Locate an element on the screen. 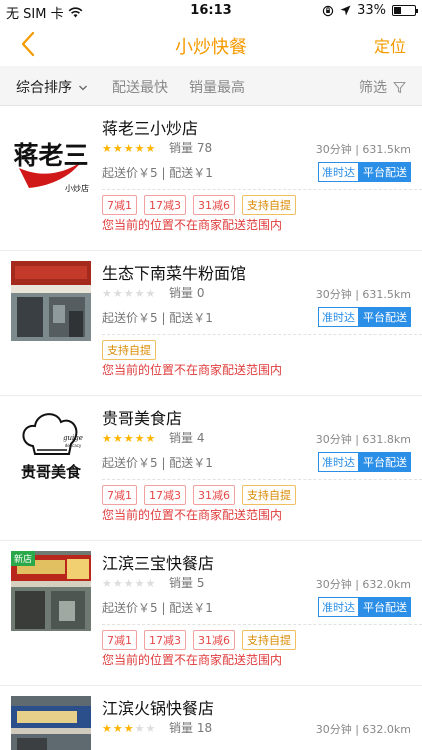  shop-logo: guige delicacy 贵哥美食 is located at coordinates (51, 446).